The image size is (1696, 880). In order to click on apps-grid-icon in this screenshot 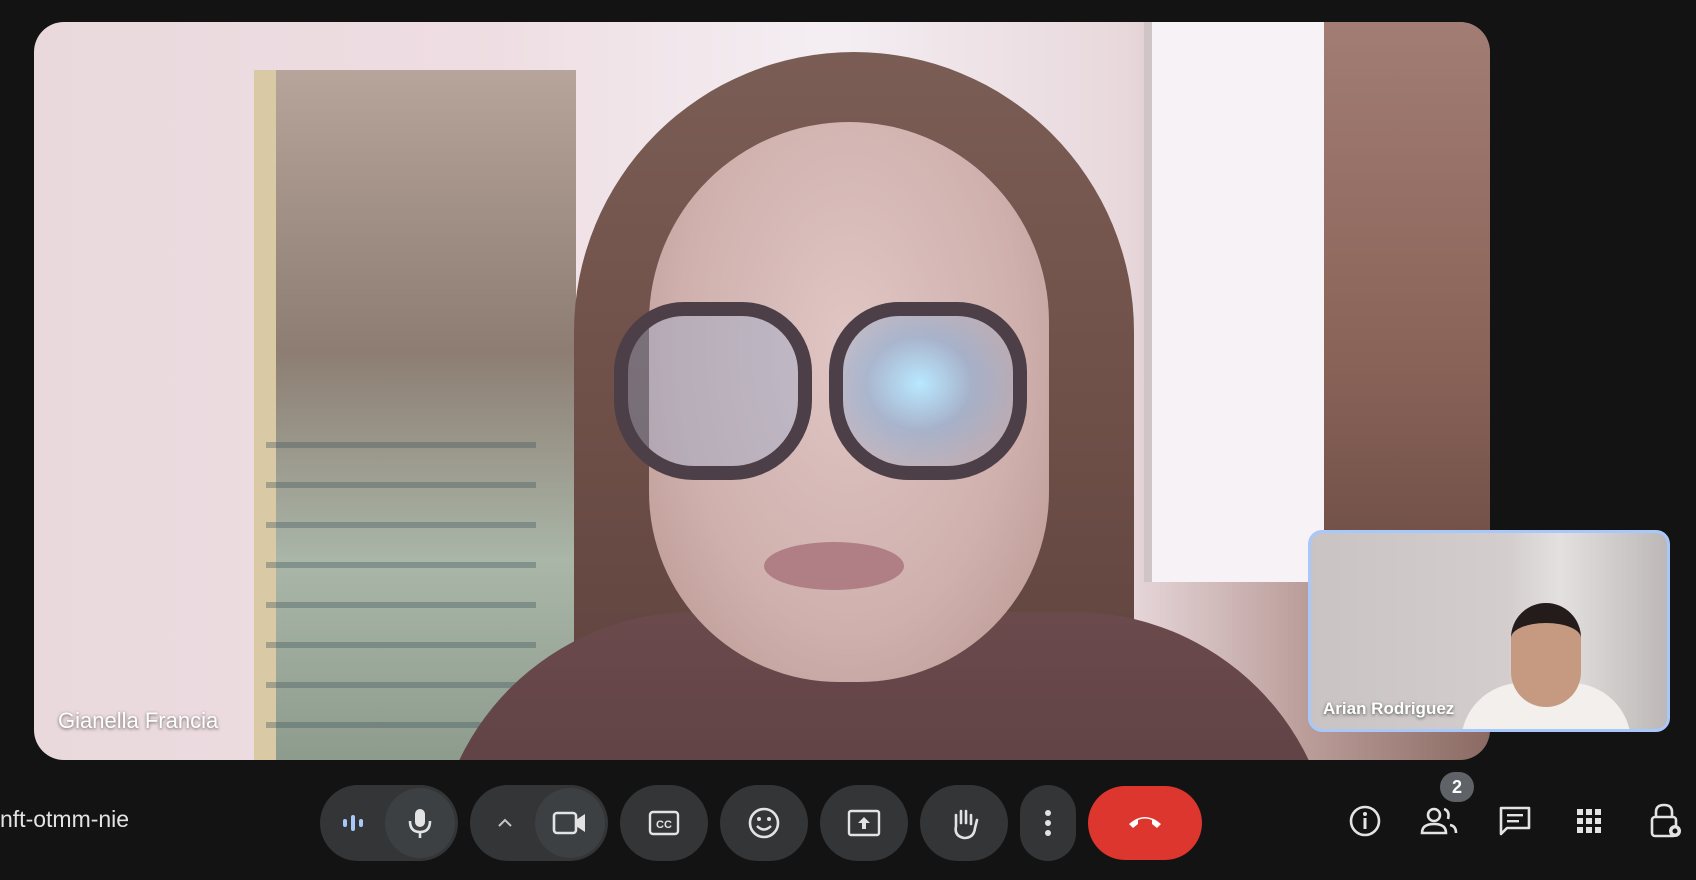, I will do `click(1589, 823)`.